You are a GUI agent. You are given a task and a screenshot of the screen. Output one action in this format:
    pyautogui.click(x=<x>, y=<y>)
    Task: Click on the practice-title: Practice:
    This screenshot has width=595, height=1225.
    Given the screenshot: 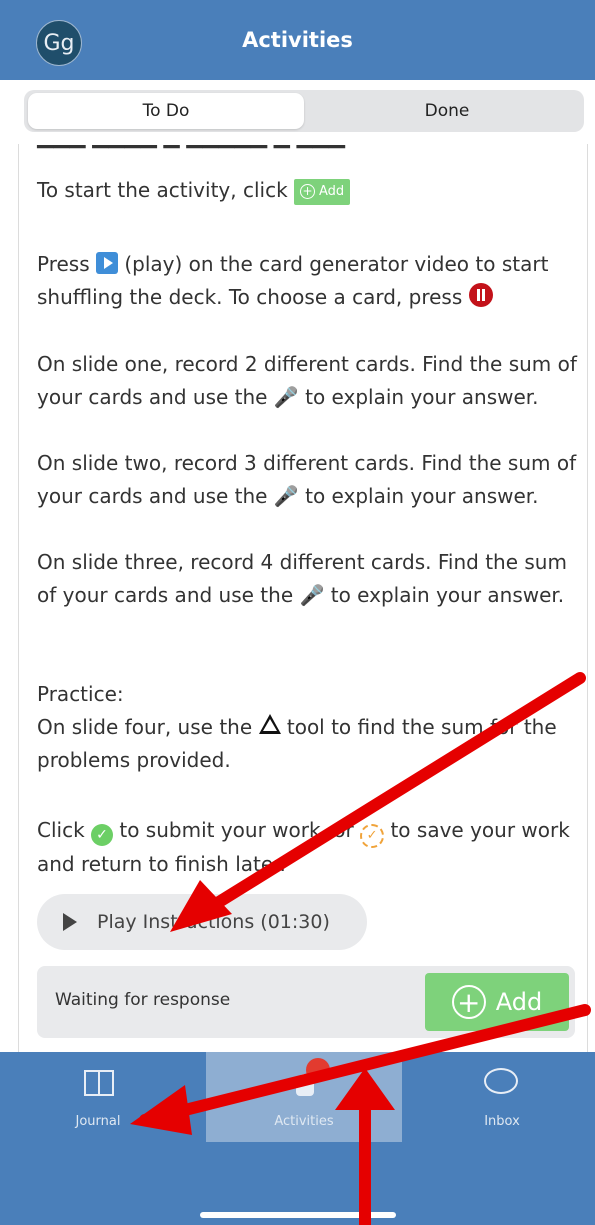 What is the action you would take?
    pyautogui.click(x=80, y=694)
    